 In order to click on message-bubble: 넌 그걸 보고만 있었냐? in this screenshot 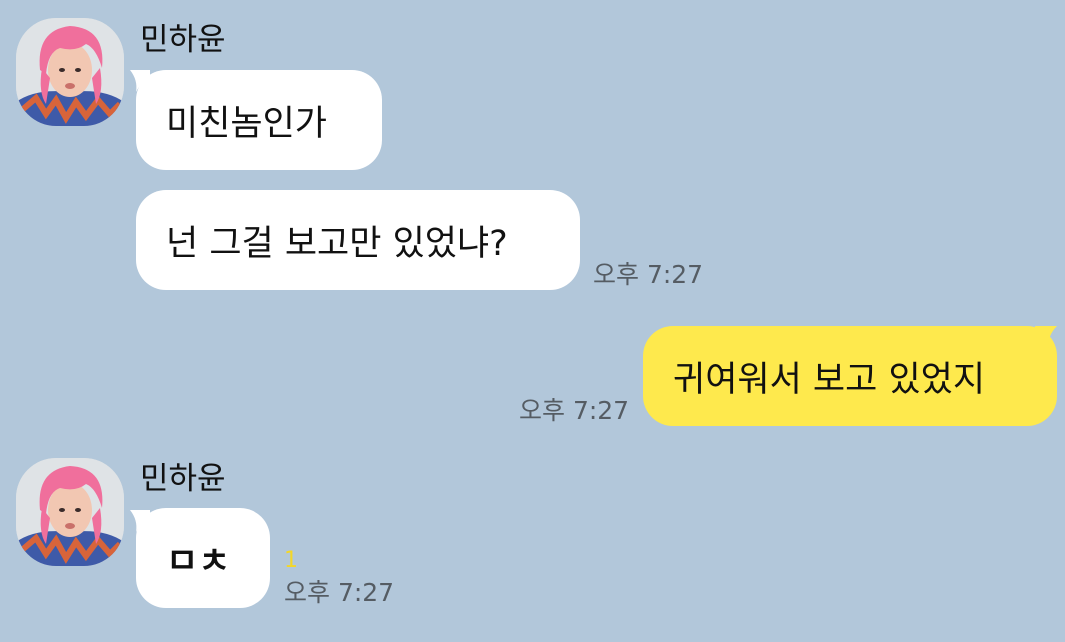, I will do `click(358, 240)`.